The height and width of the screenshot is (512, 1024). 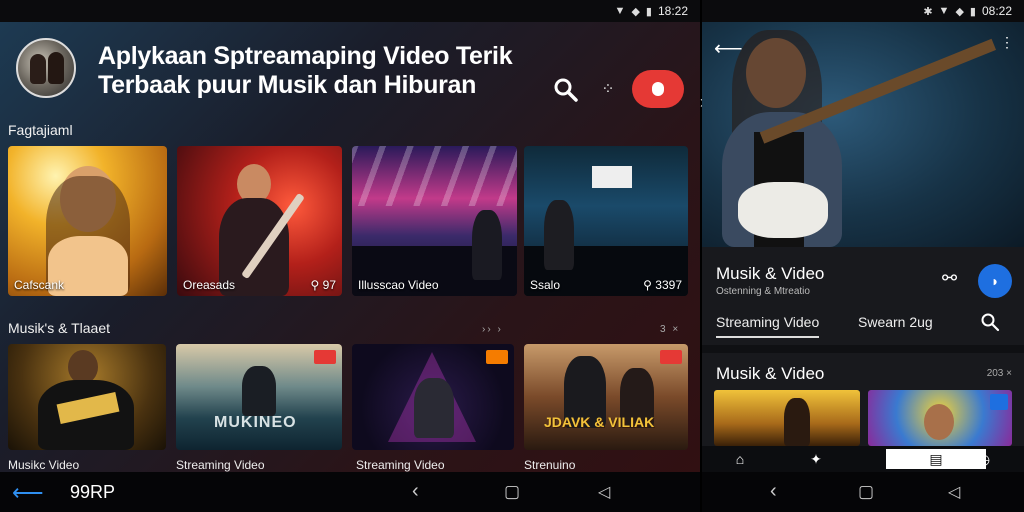 I want to click on history-icon: ◷, so click(x=984, y=459).